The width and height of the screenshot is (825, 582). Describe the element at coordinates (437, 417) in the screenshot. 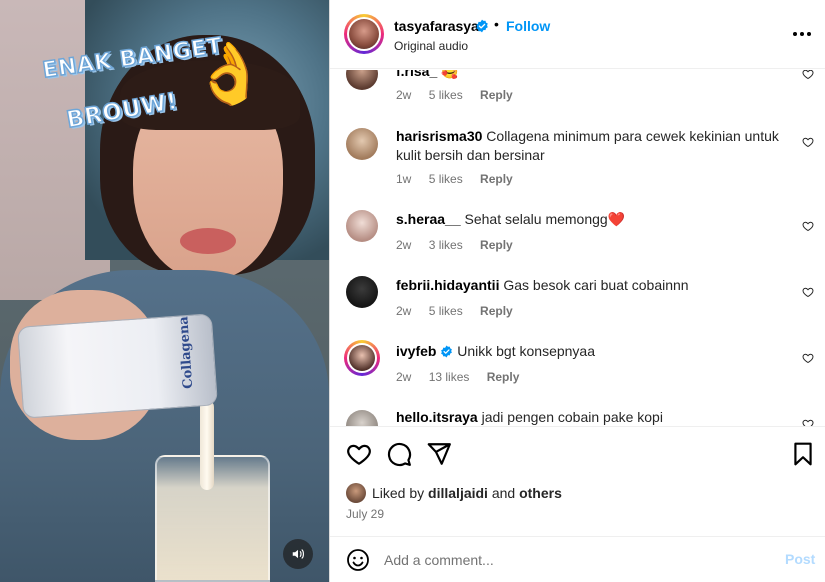

I see `comment-username: hello.itsraya` at that location.